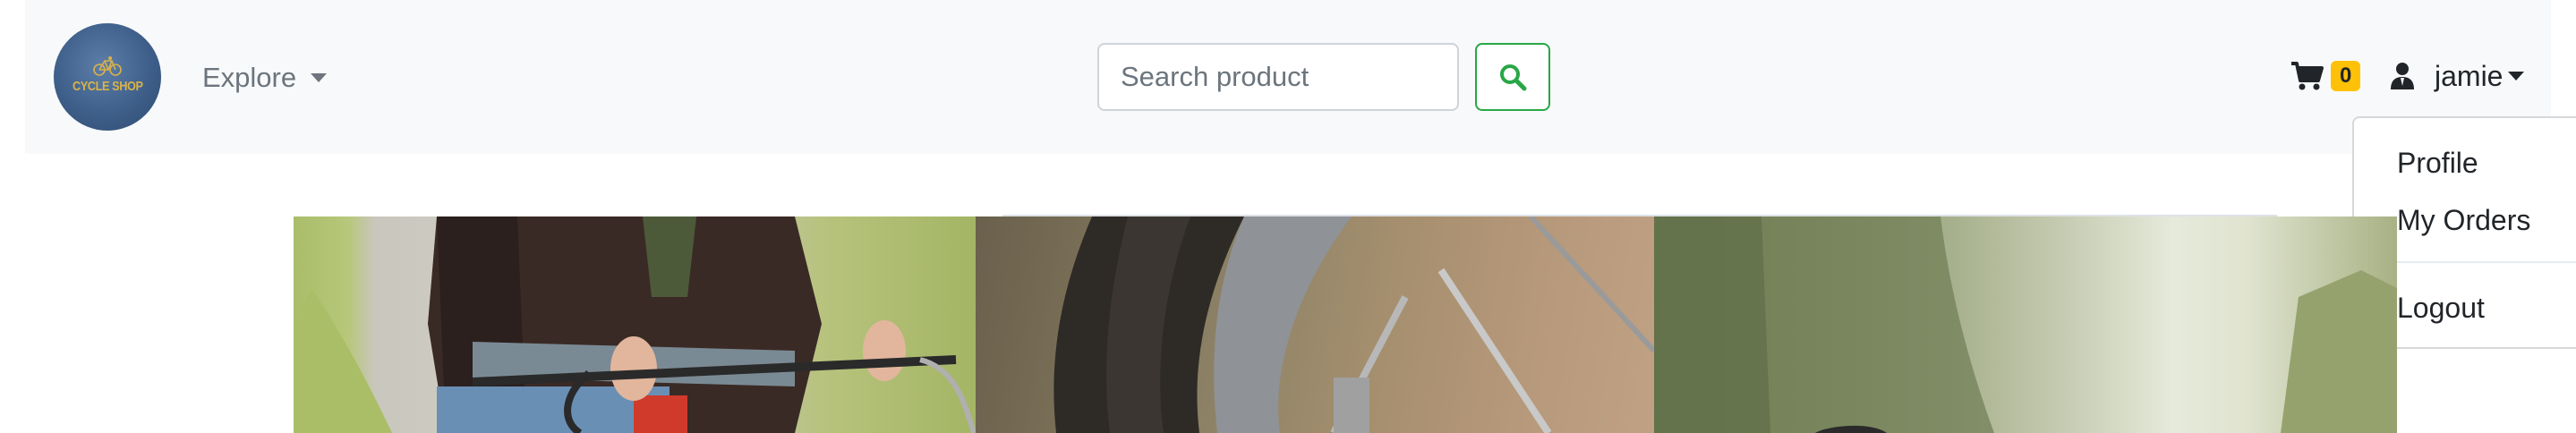 Image resolution: width=2576 pixels, height=433 pixels. I want to click on explore-dropdown: Explore, so click(265, 78).